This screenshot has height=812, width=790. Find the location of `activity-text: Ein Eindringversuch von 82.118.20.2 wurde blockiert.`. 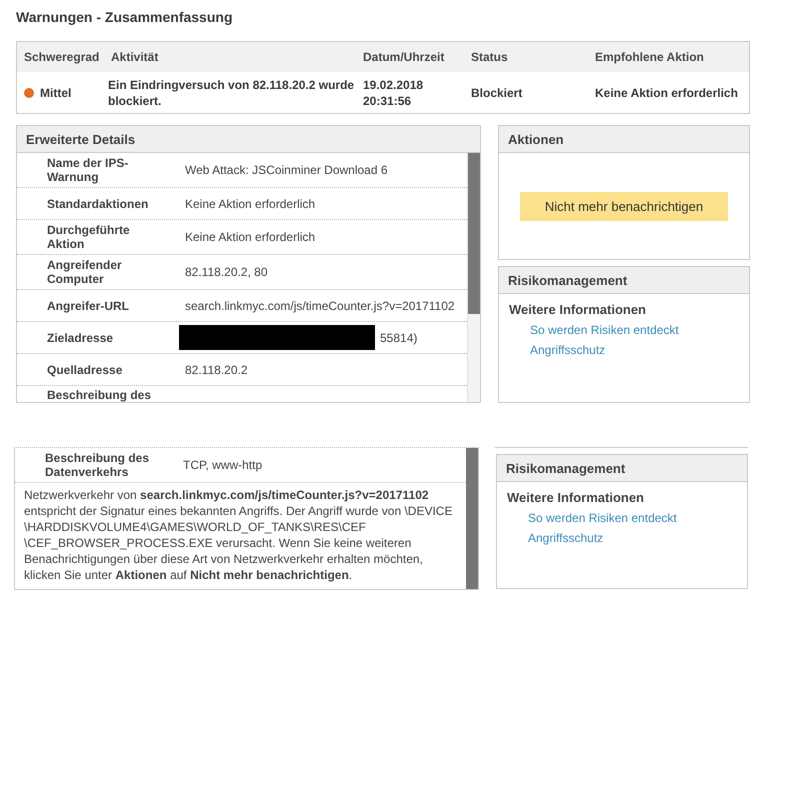

activity-text: Ein Eindringversuch von 82.118.20.2 wurde blockiert. is located at coordinates (231, 93).